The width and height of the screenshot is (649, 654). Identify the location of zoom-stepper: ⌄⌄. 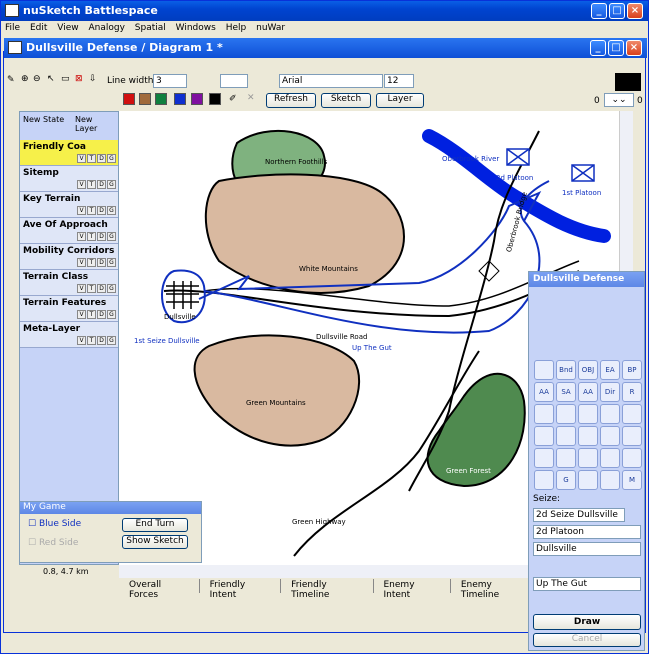
(619, 100).